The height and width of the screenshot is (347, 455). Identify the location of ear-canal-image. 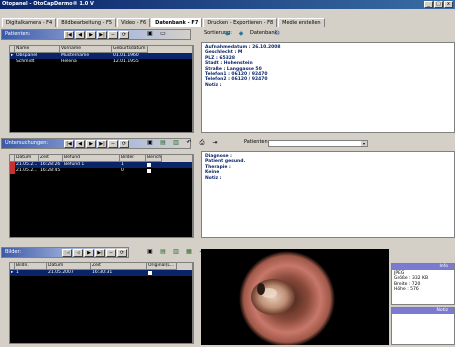
(287, 298).